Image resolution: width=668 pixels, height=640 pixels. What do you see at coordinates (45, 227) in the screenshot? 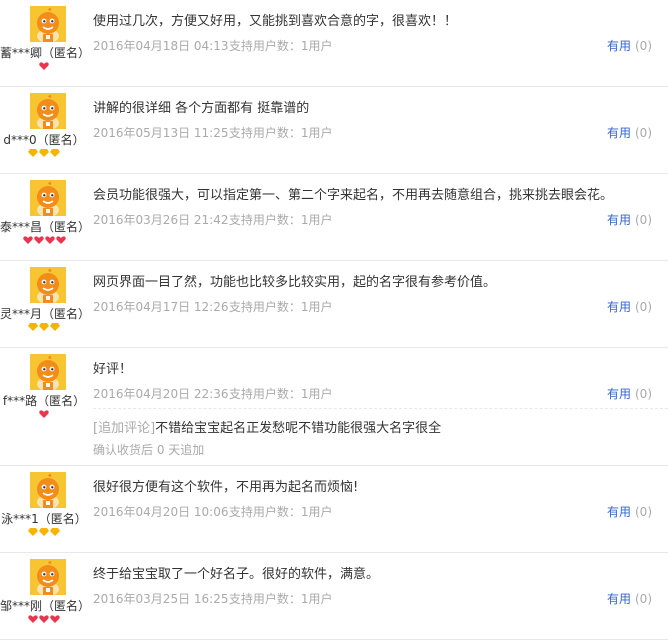
I see `reviewer-username: 泰***昌（匿名）` at bounding box center [45, 227].